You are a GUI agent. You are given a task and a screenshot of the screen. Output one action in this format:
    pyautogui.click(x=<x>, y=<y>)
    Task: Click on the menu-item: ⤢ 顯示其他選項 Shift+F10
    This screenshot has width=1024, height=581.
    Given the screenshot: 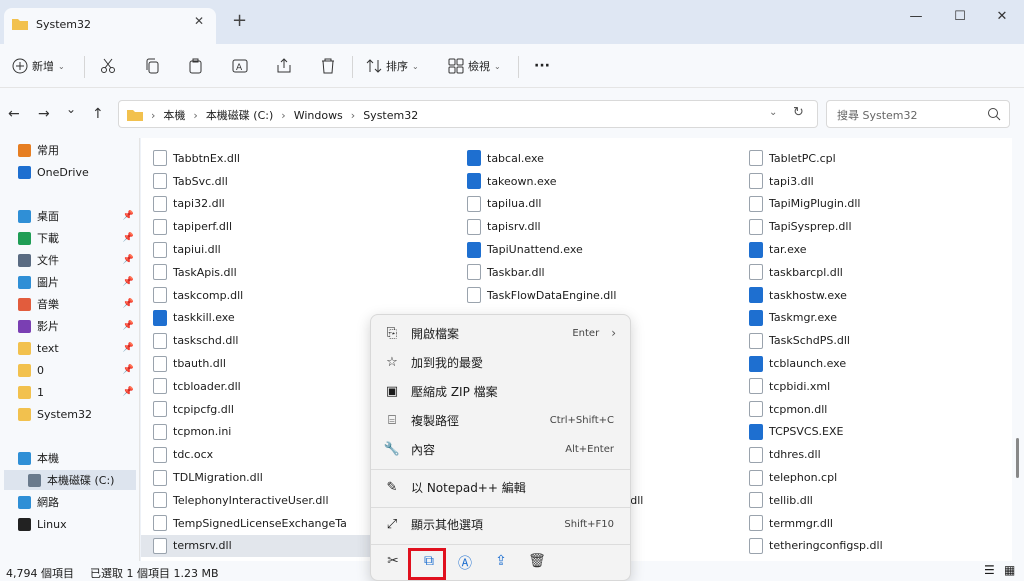 What is the action you would take?
    pyautogui.click(x=501, y=524)
    